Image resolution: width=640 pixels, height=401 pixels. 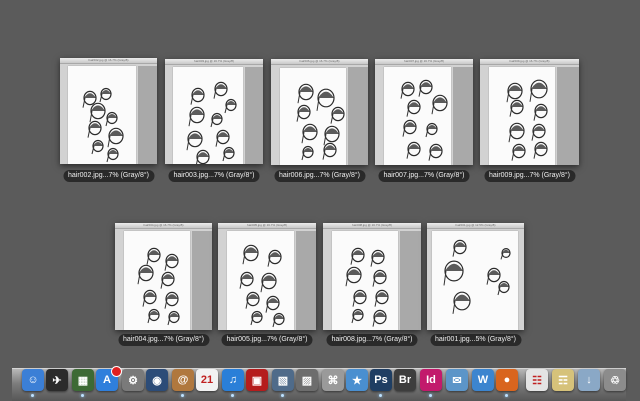 I want to click on window-titlebar: hair001.jpg @ 12.5% (Gray/8), so click(x=475, y=226).